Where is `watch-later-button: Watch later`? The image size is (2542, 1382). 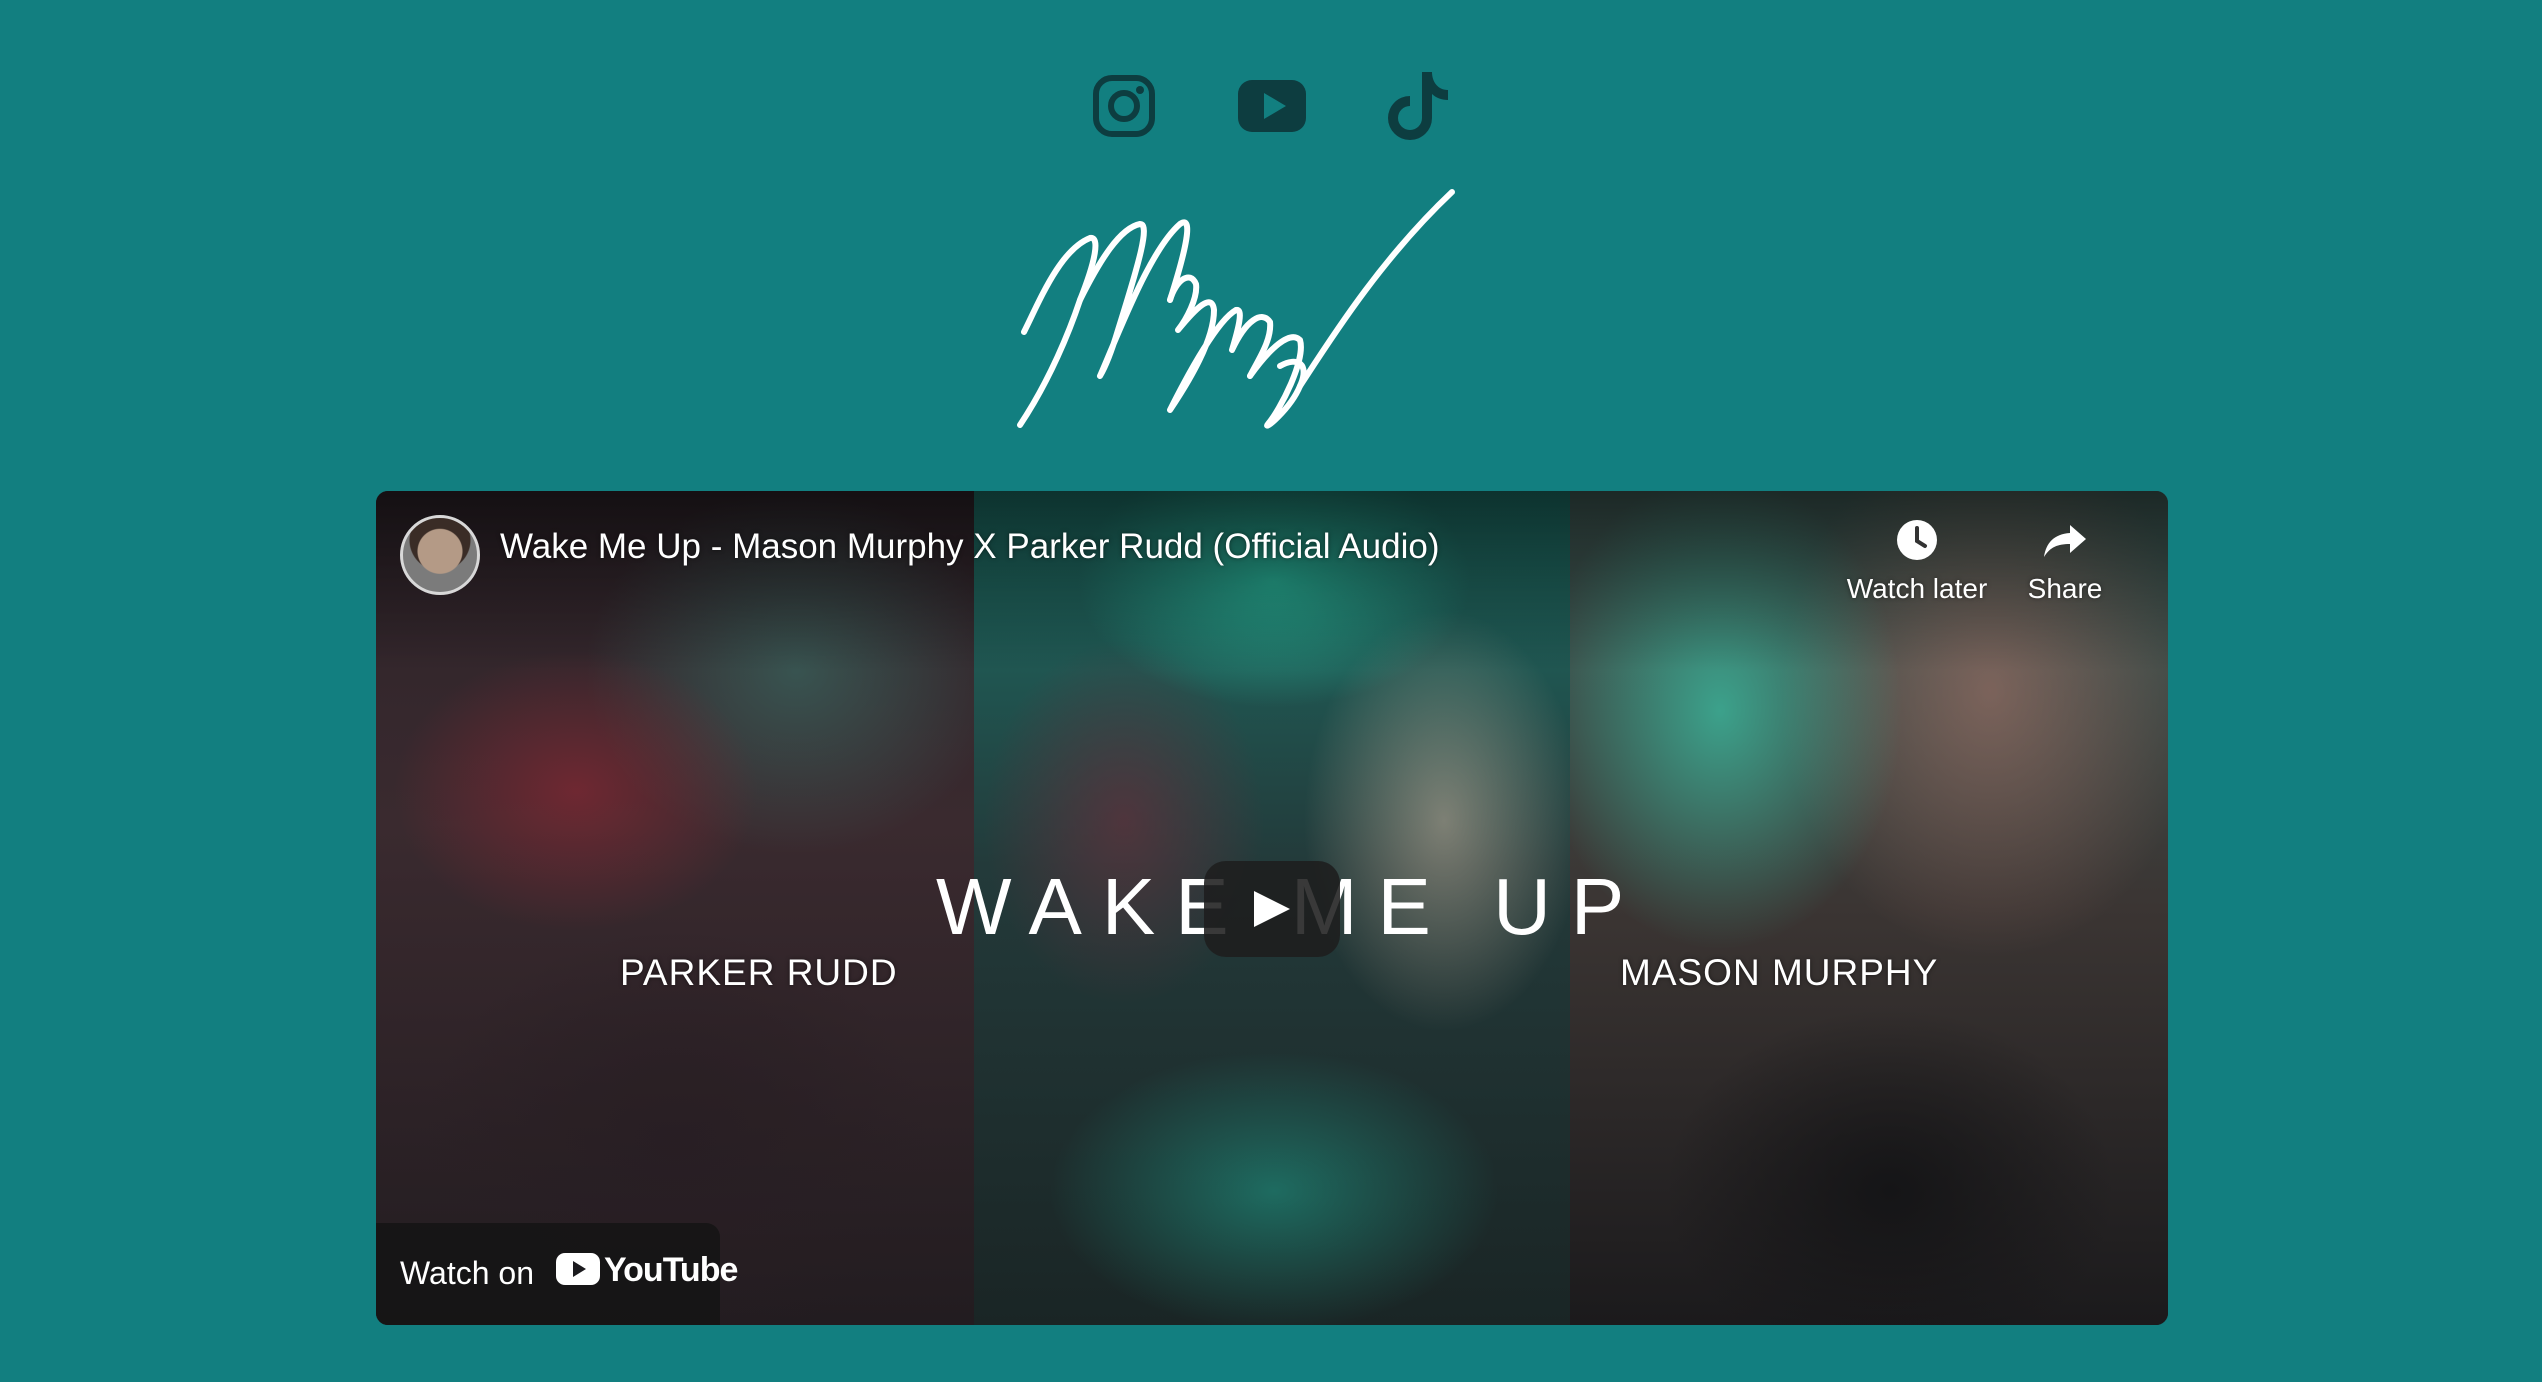
watch-later-button: Watch later is located at coordinates (1917, 561).